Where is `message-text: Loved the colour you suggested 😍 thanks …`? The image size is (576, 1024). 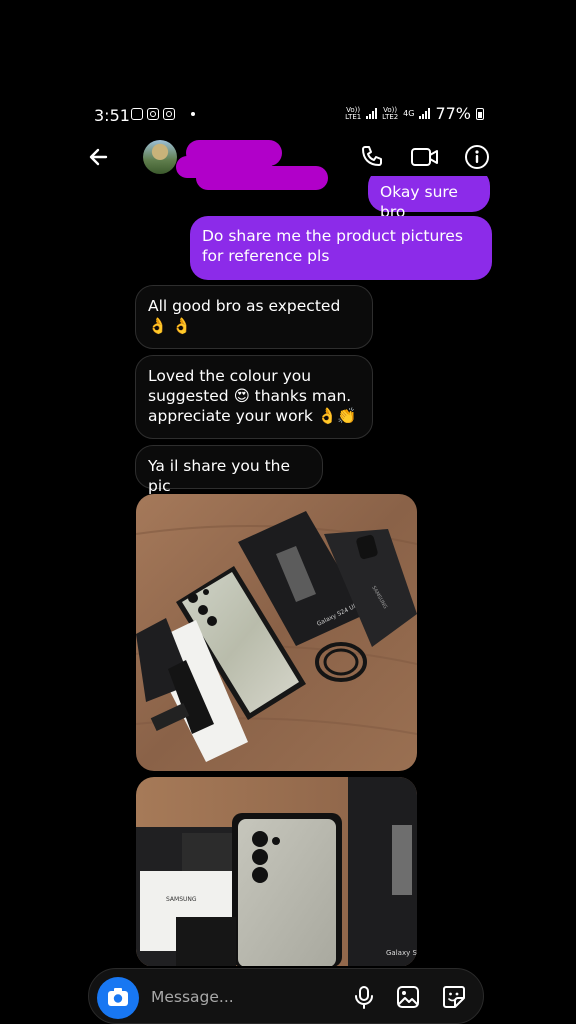
message-text: Loved the colour you suggested 😍 thanks … is located at coordinates (252, 396).